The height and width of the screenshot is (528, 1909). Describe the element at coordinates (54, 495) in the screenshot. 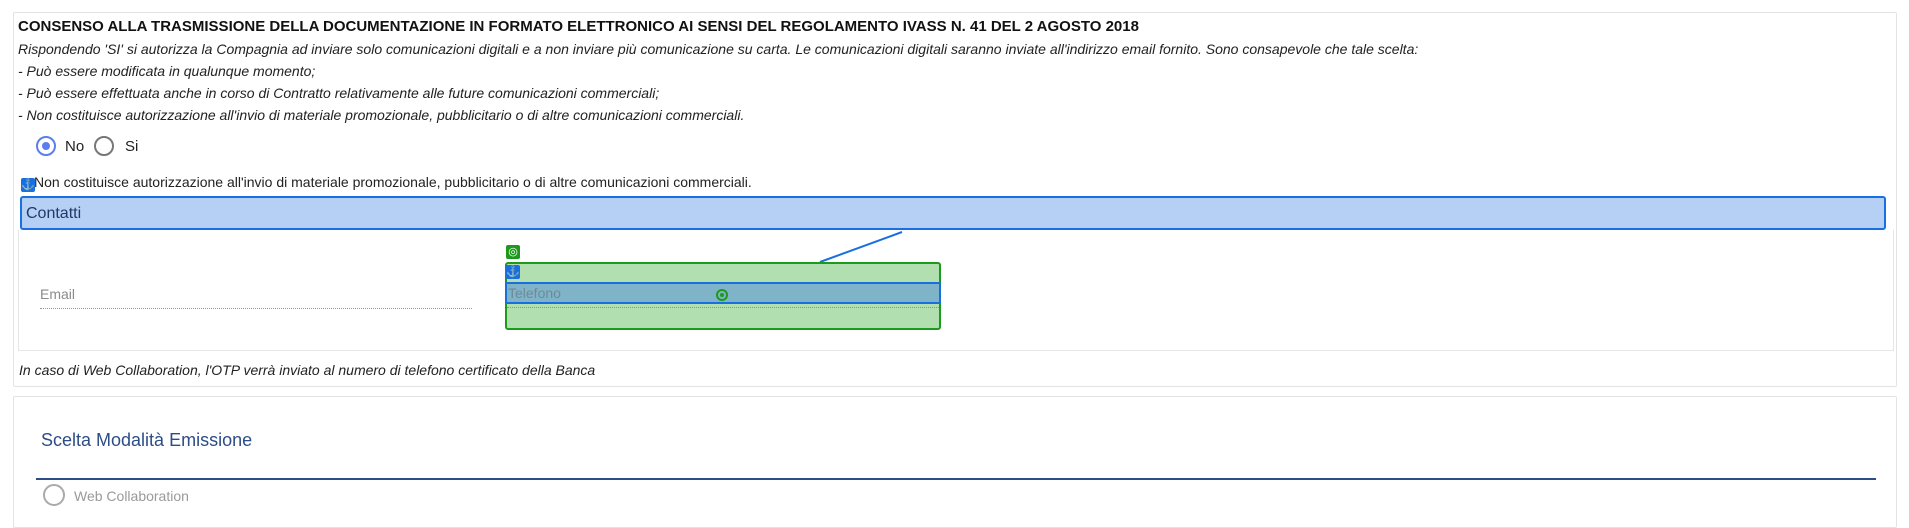

I see `radio-web-collaboration` at that location.